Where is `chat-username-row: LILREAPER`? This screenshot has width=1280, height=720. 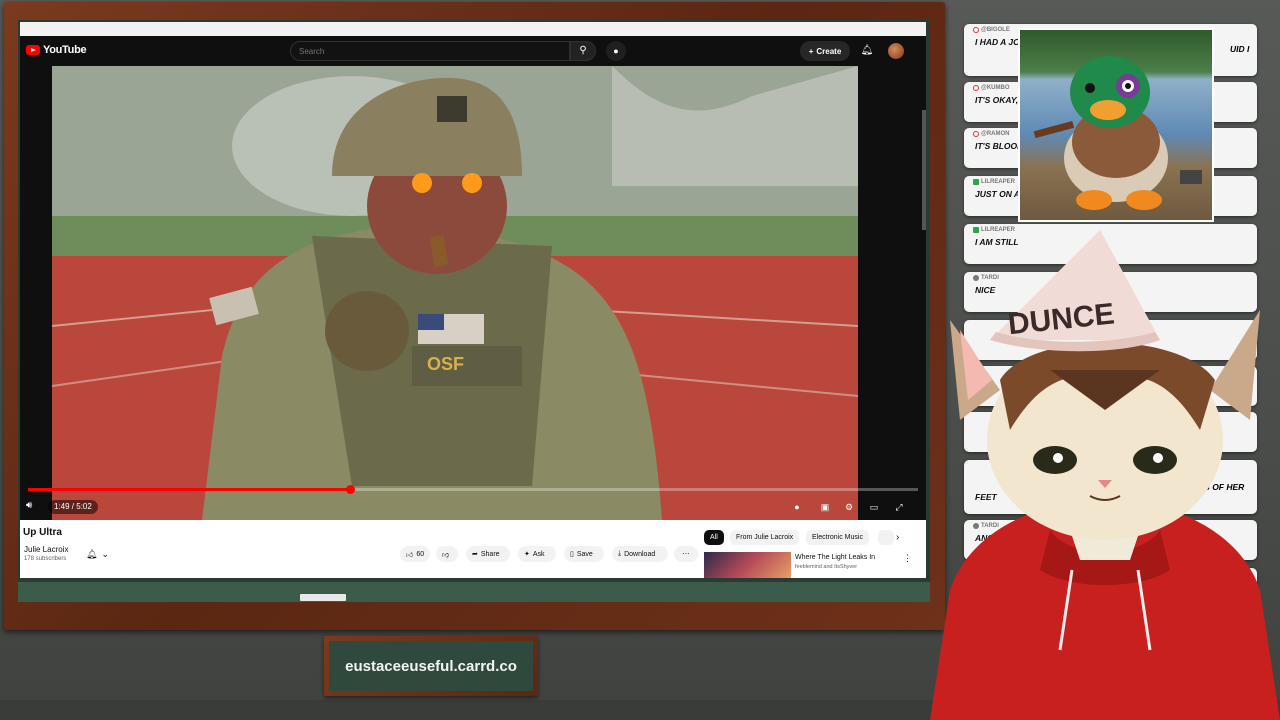 chat-username-row: LILREAPER is located at coordinates (994, 182).